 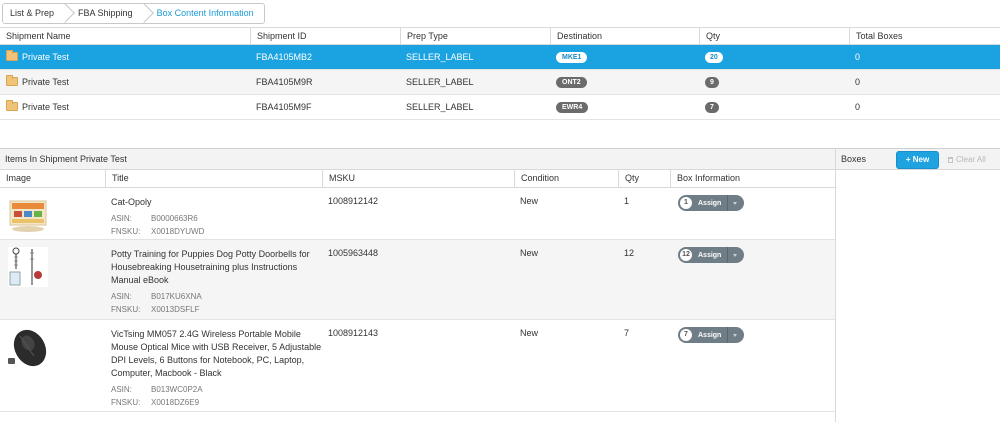 What do you see at coordinates (174, 218) in the screenshot?
I see `item-asin: B0000663R6` at bounding box center [174, 218].